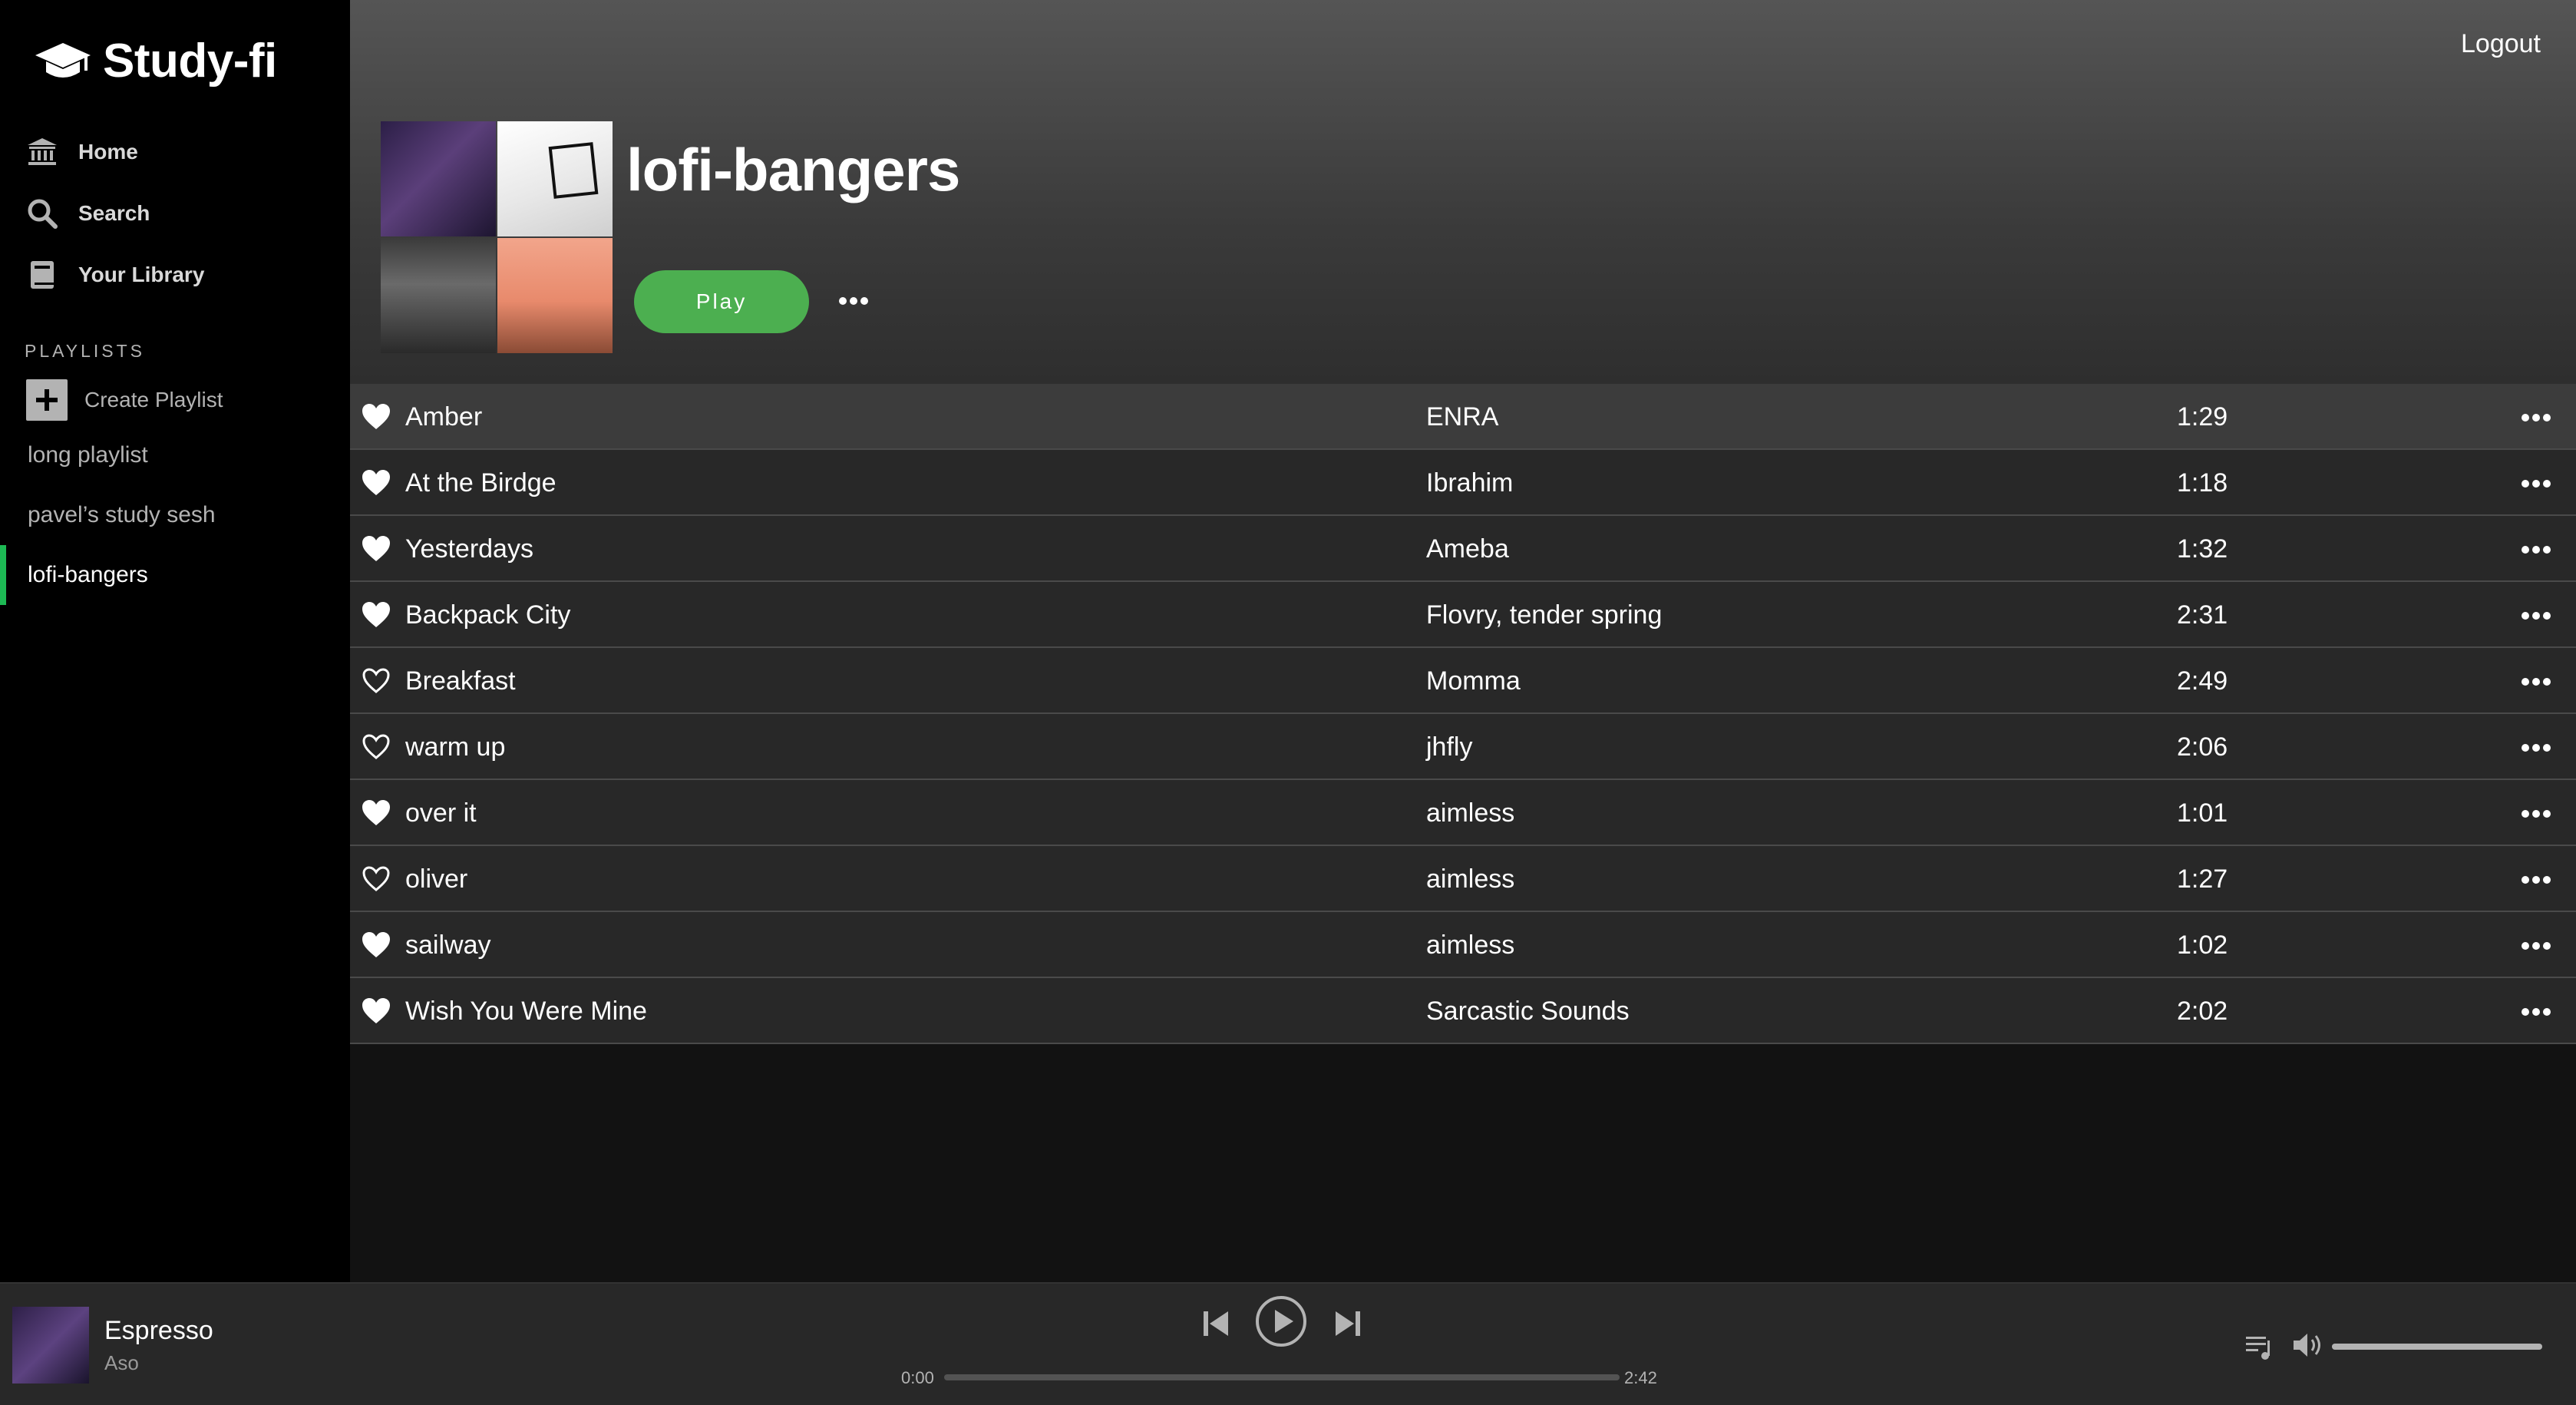 This screenshot has width=2576, height=1405. I want to click on create-playlist-button: Create Playlist, so click(124, 400).